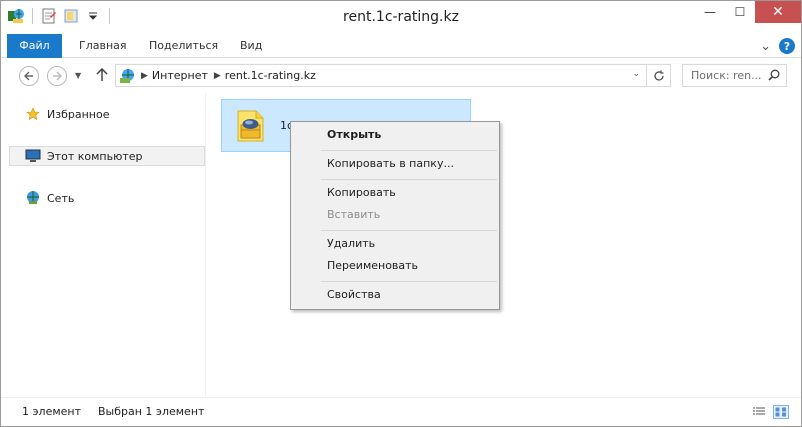 The height and width of the screenshot is (427, 802). I want to click on search-icon, so click(774, 75).